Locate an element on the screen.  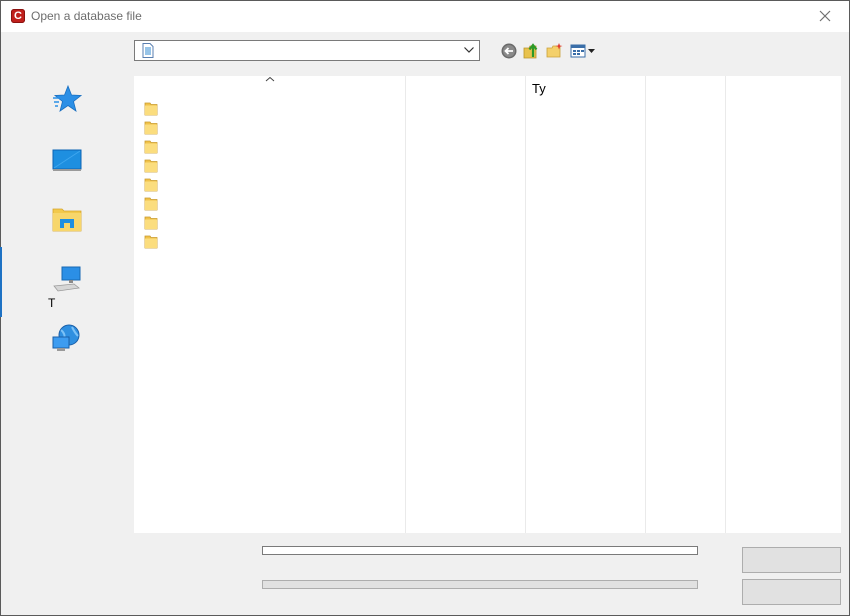
this-pc-label: T is located at coordinates (52, 303).